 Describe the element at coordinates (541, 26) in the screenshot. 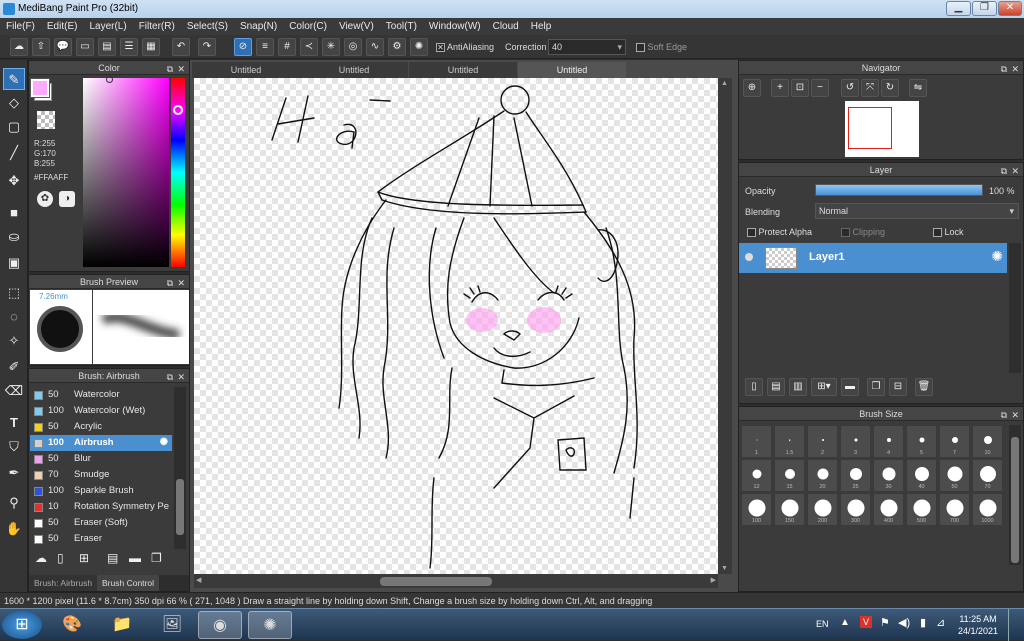

I see `menu-help: Help` at that location.